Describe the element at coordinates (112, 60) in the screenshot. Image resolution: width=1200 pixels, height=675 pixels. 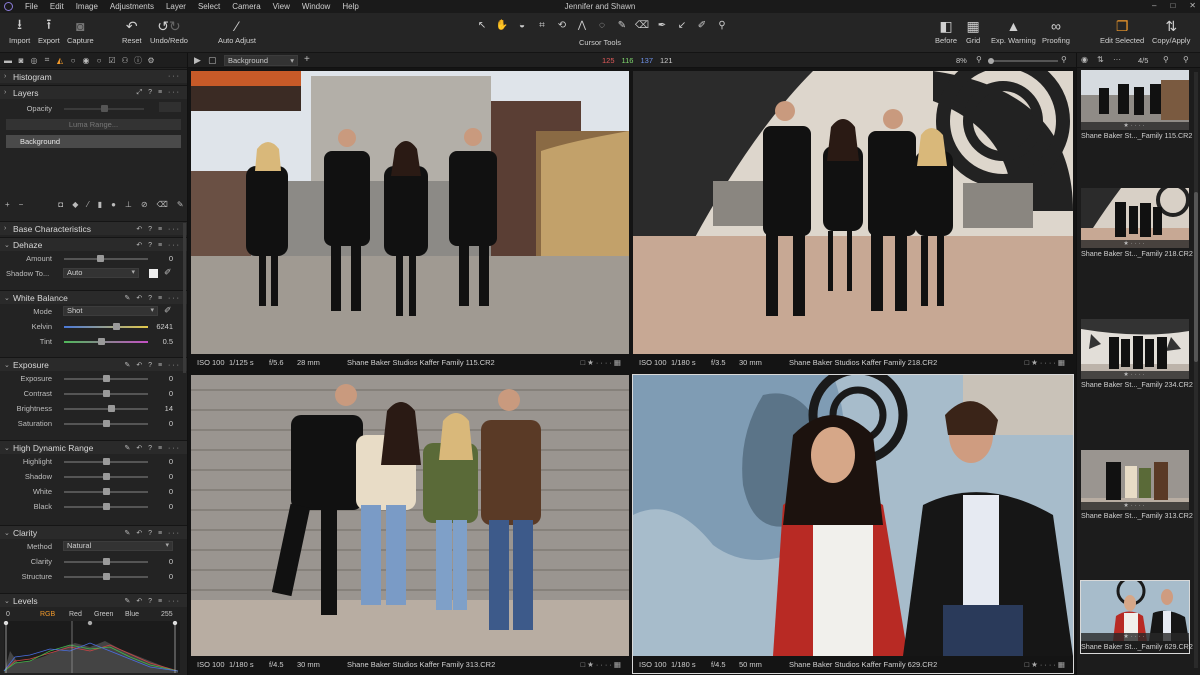
I see `metadata-tab-icon: ☑` at that location.